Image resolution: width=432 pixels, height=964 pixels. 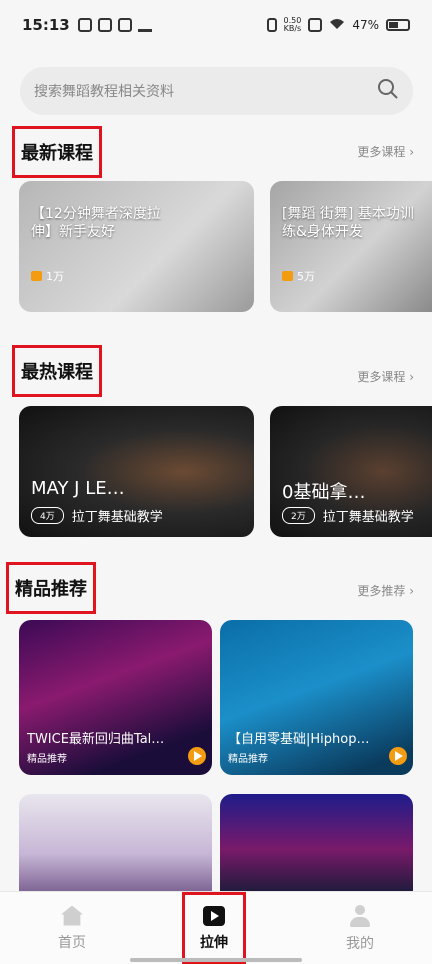 What do you see at coordinates (388, 91) in the screenshot?
I see `search-icon` at bounding box center [388, 91].